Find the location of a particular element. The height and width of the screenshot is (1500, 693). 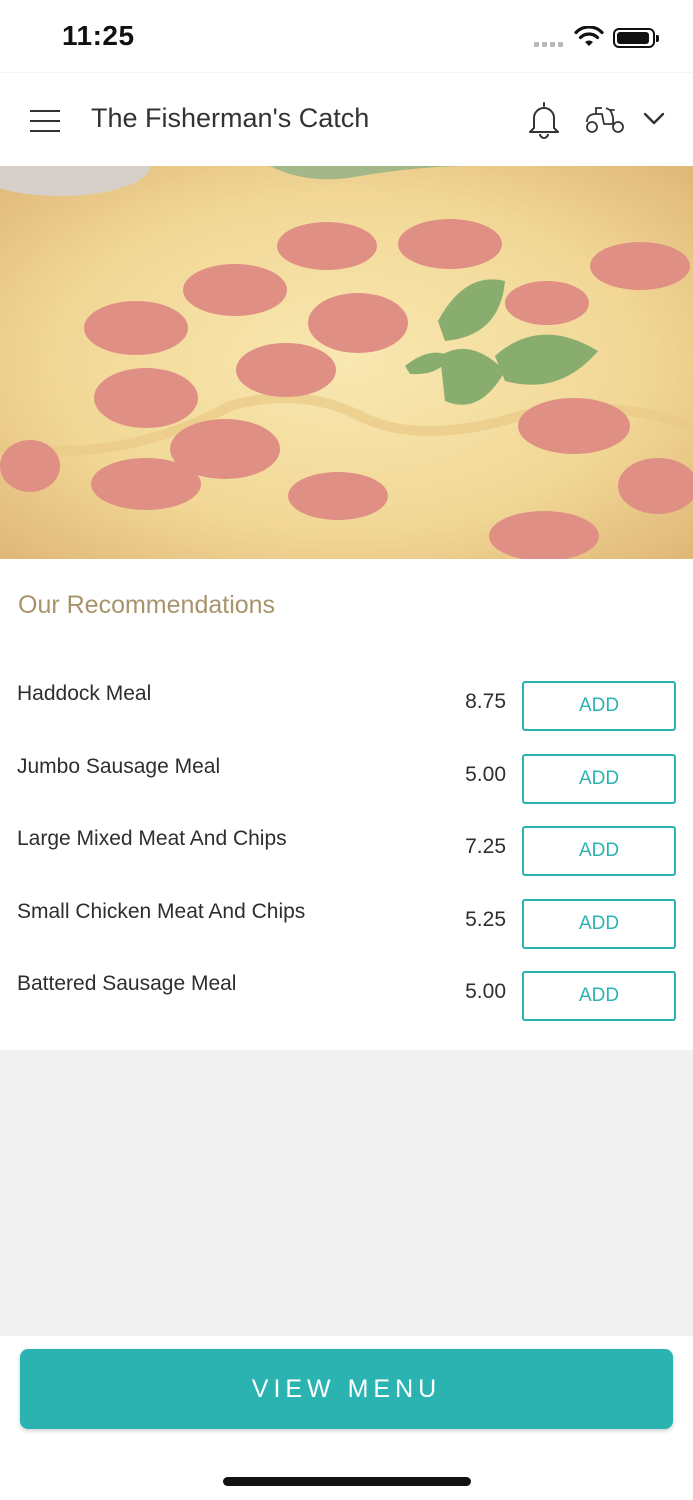

restaurant-title: The Fisherman's Catch is located at coordinates (230, 118).